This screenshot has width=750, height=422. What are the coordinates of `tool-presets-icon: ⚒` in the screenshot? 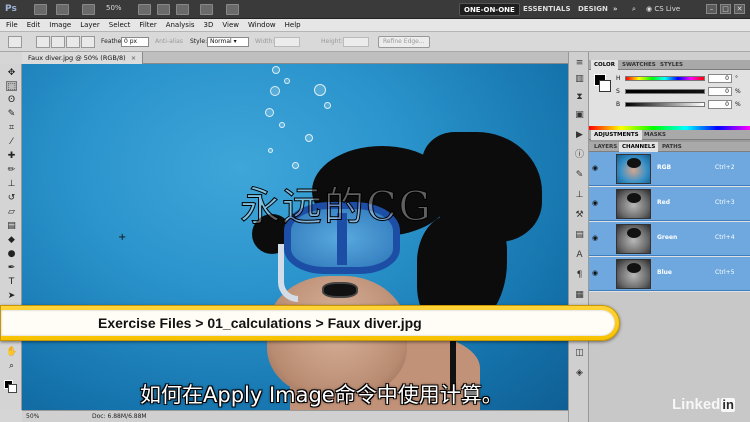 It's located at (579, 215).